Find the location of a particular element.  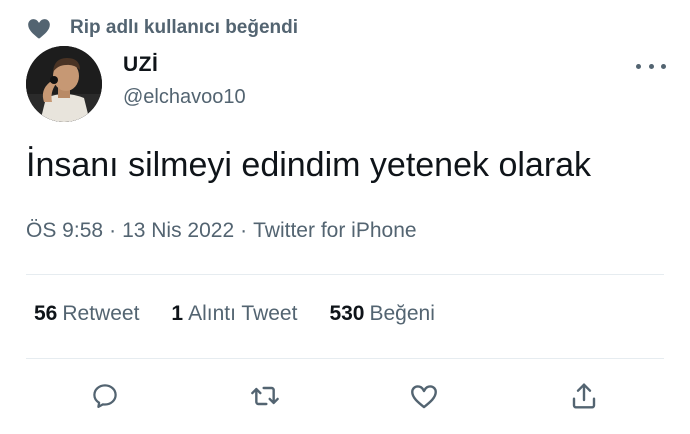

avatar is located at coordinates (64, 84).